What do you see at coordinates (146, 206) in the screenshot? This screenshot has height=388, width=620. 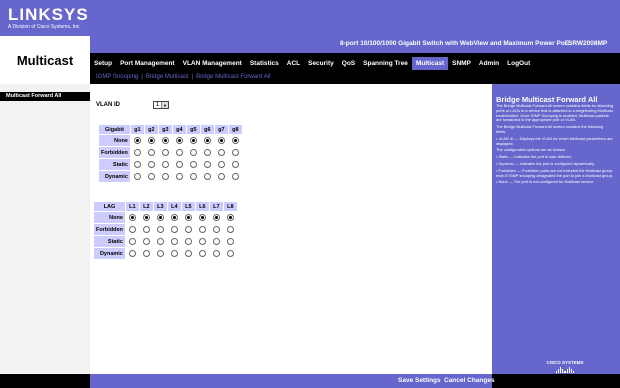 I see `column-header: L2` at bounding box center [146, 206].